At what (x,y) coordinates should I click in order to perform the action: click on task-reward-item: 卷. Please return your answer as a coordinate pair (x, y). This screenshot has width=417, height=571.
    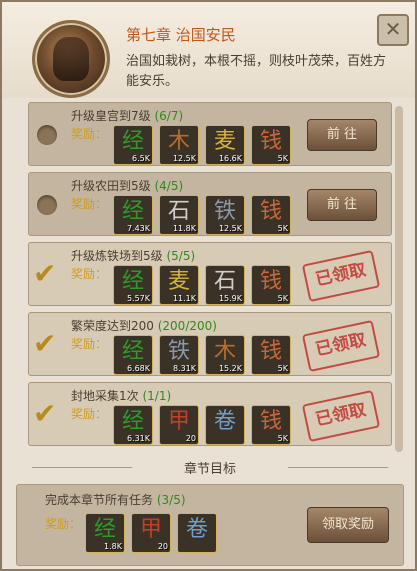
    Looking at the image, I should click on (225, 425).